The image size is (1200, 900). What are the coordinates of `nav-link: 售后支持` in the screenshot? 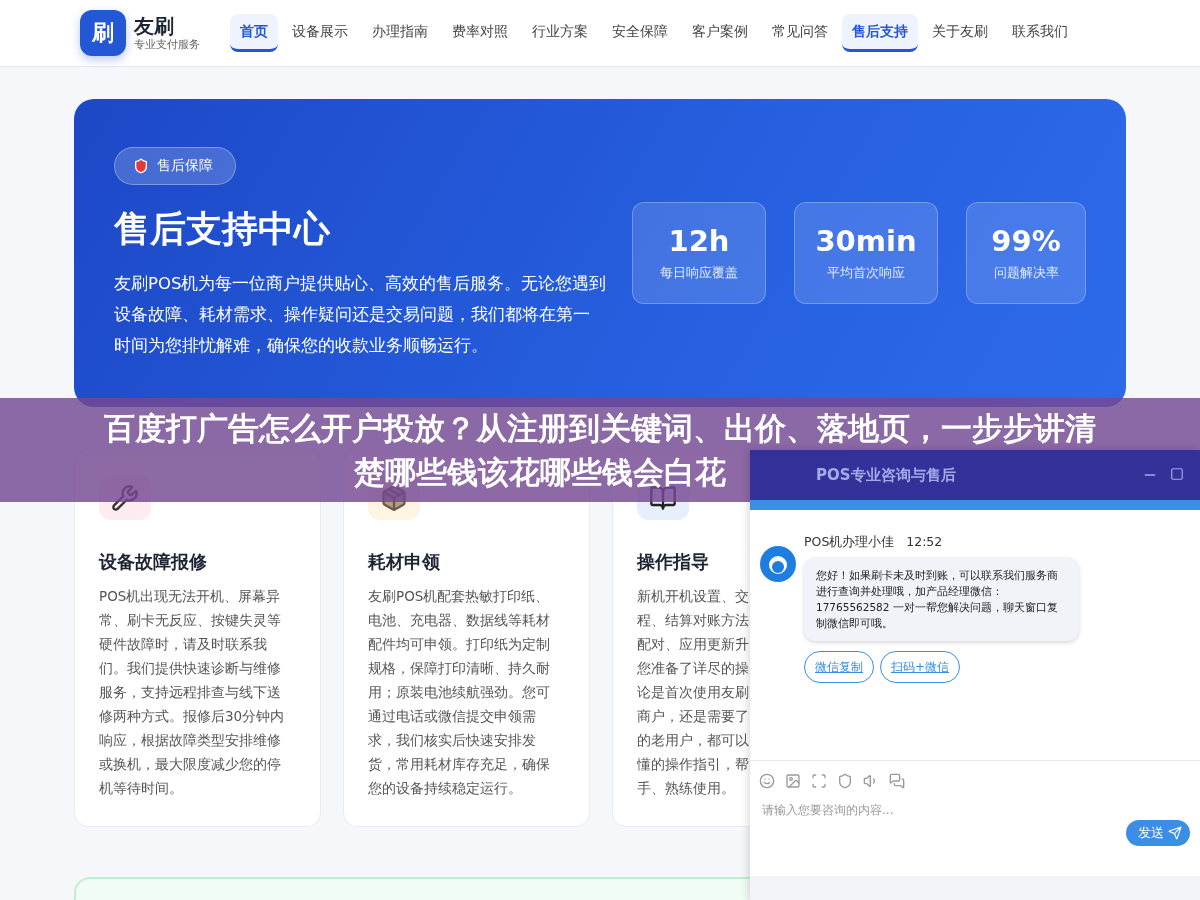 It's located at (880, 33).